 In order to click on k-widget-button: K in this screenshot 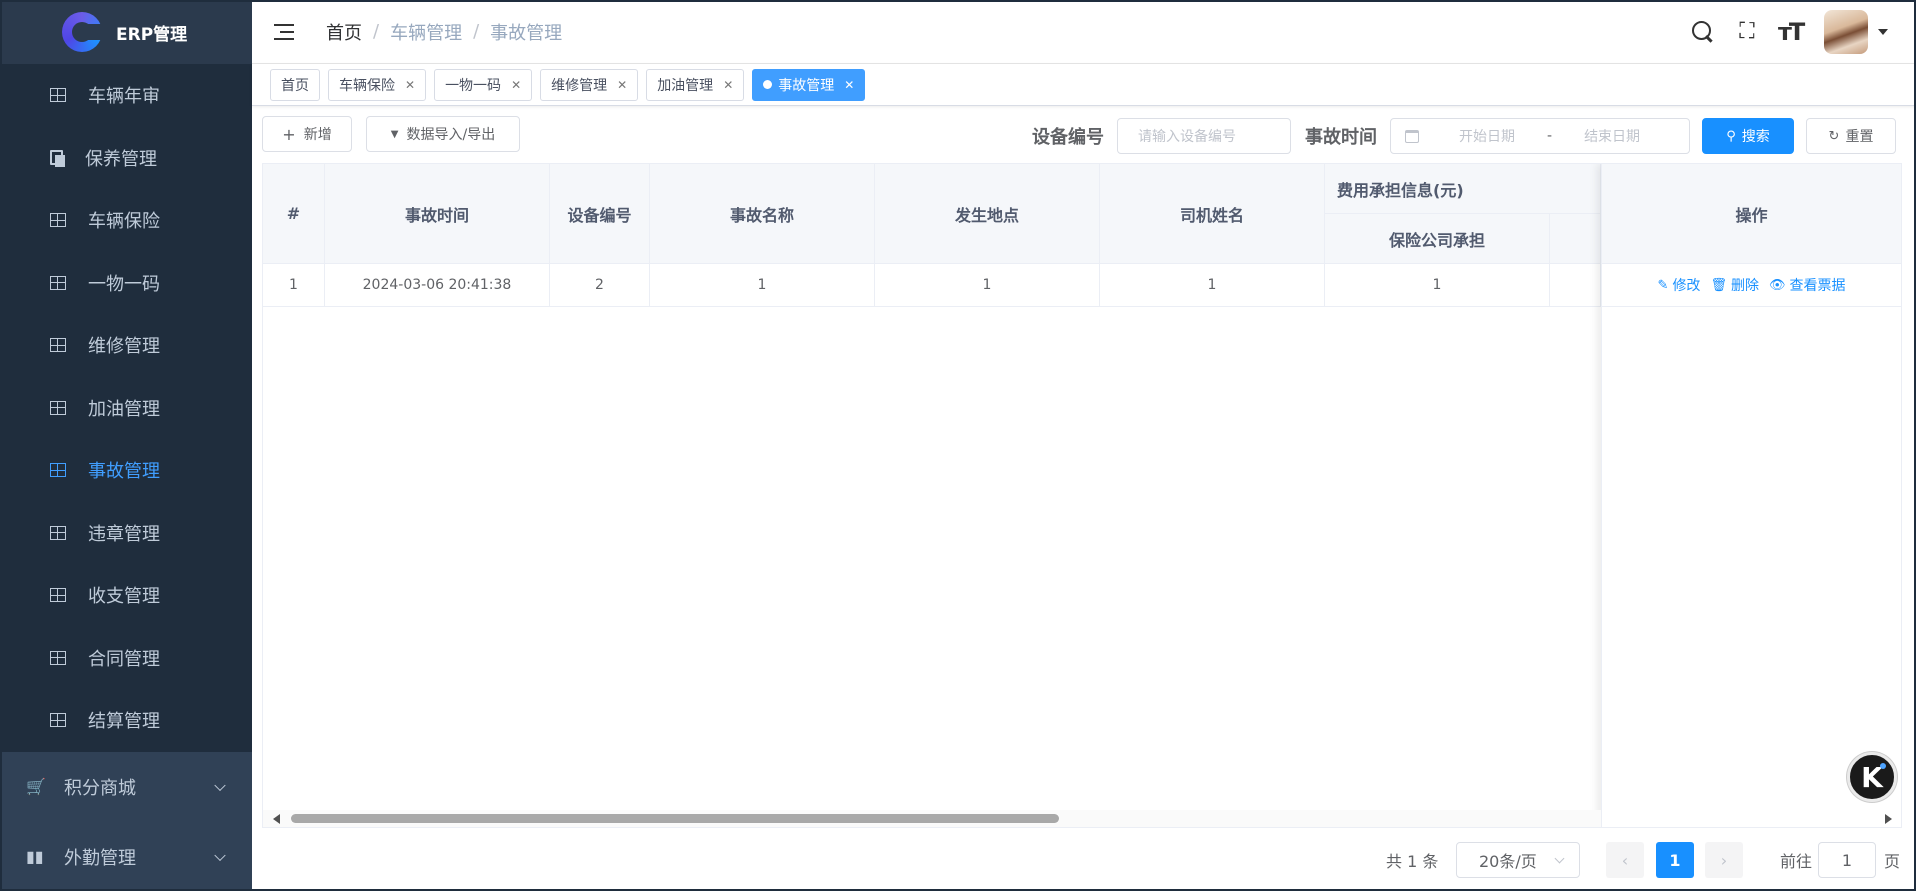, I will do `click(1872, 777)`.